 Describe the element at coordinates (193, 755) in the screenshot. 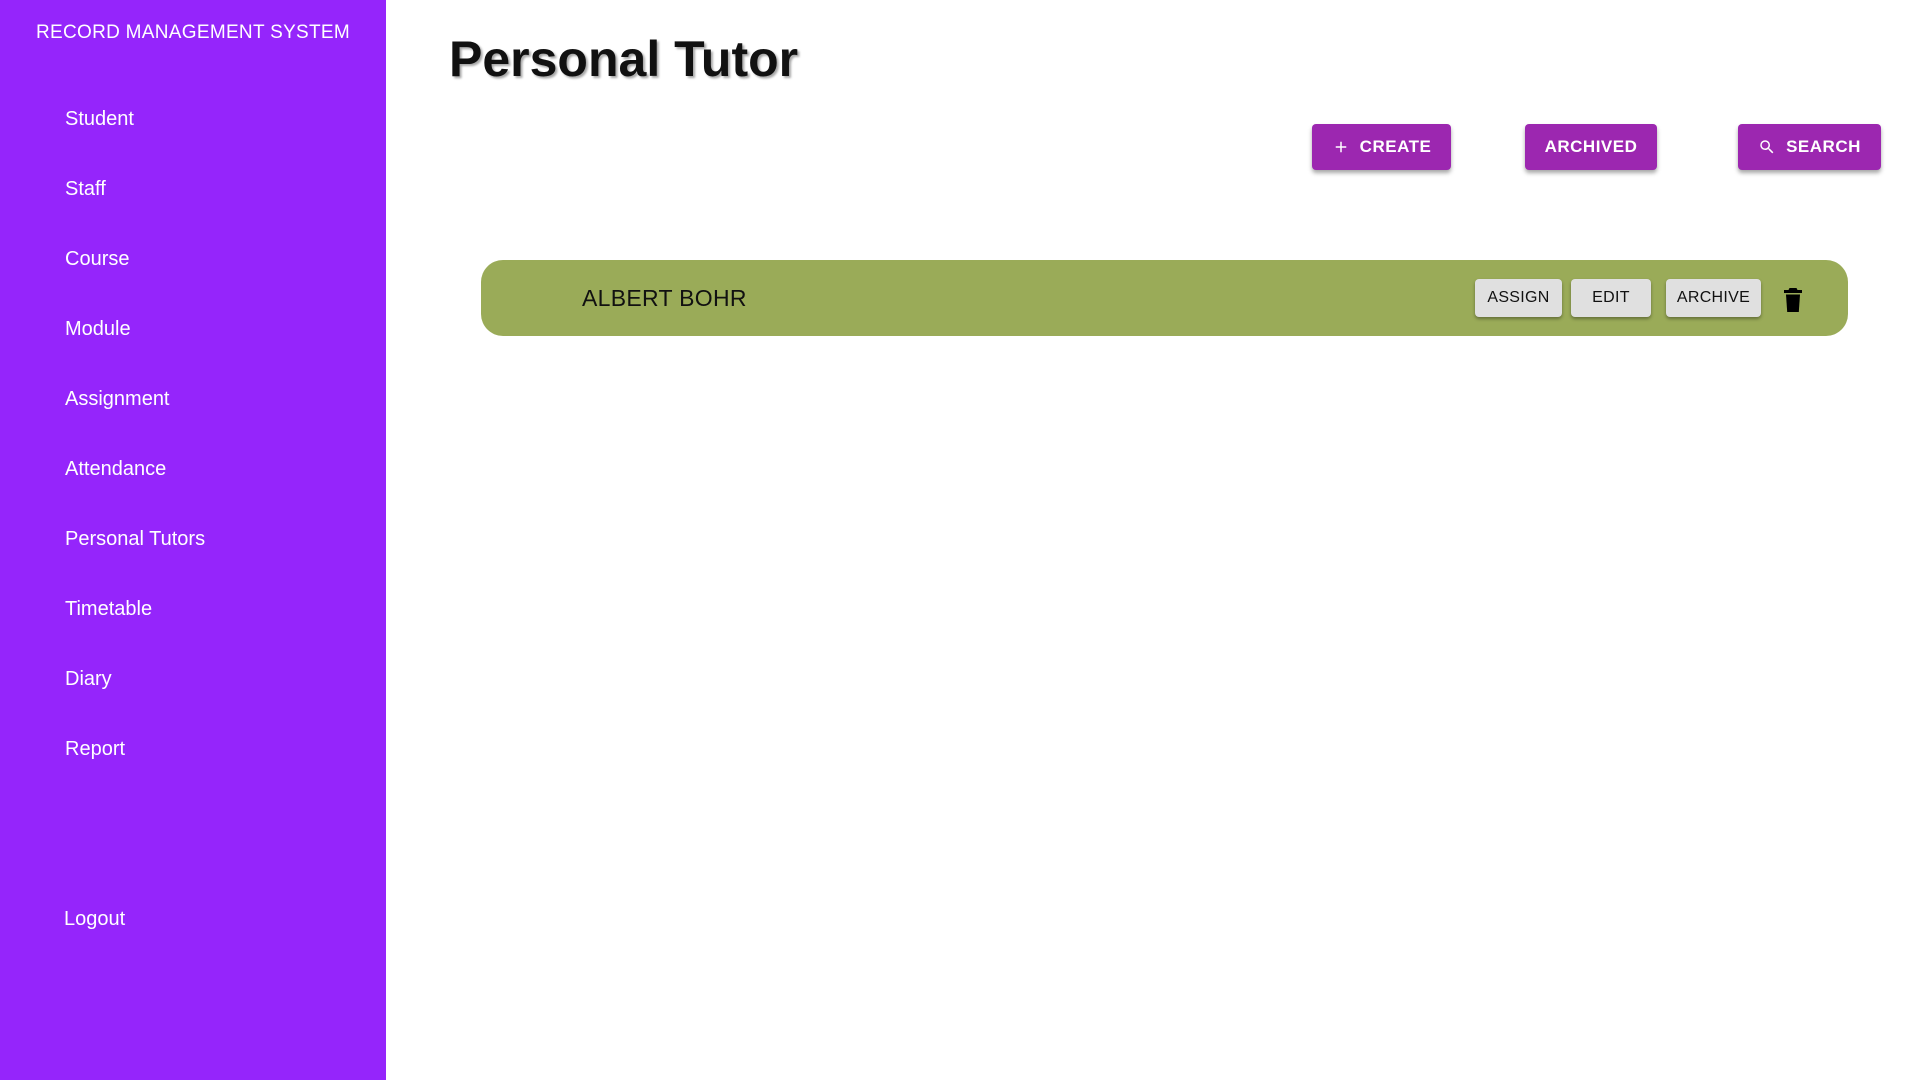

I see `sidebar-item-report: Report` at that location.